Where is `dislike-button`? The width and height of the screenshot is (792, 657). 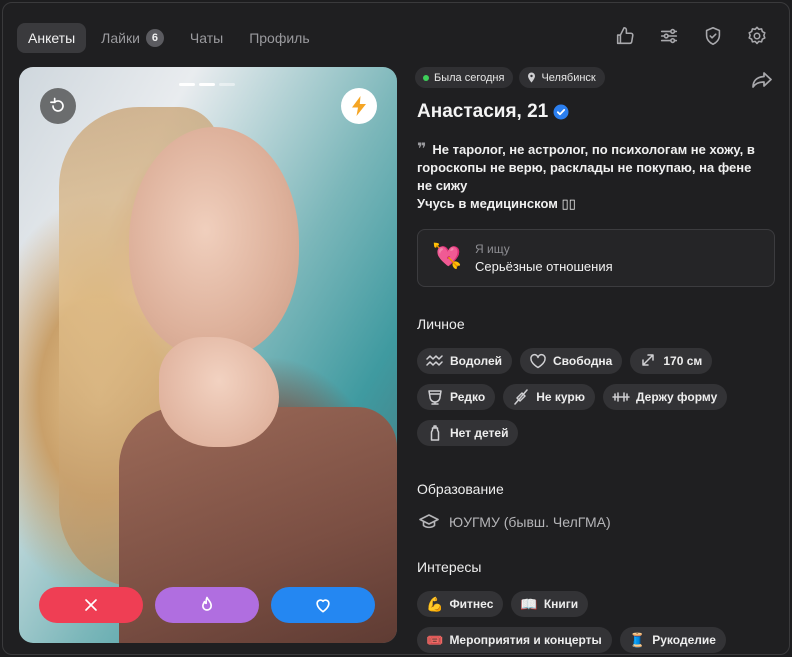
dislike-button is located at coordinates (91, 605).